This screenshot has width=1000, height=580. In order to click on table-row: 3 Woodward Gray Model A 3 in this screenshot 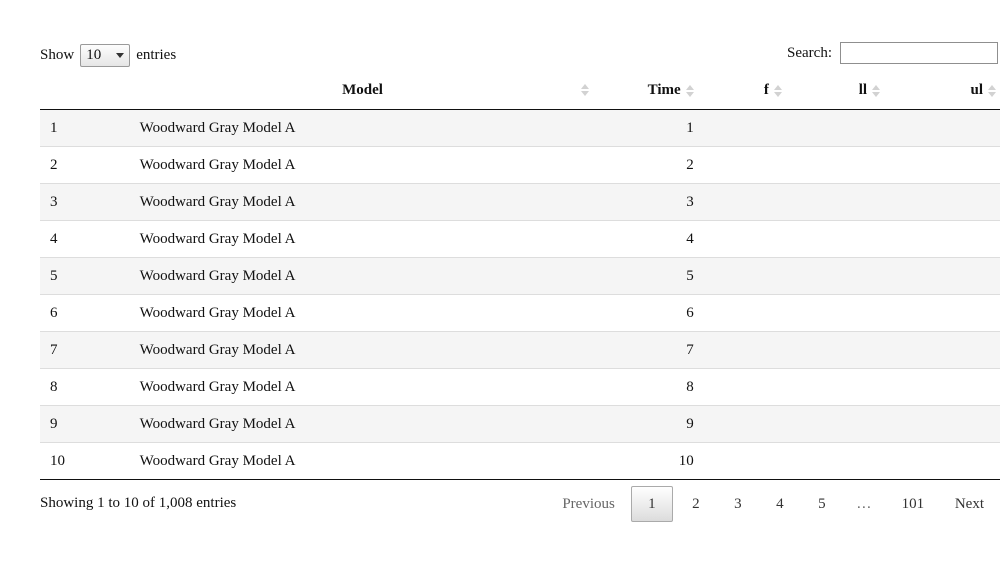, I will do `click(520, 202)`.